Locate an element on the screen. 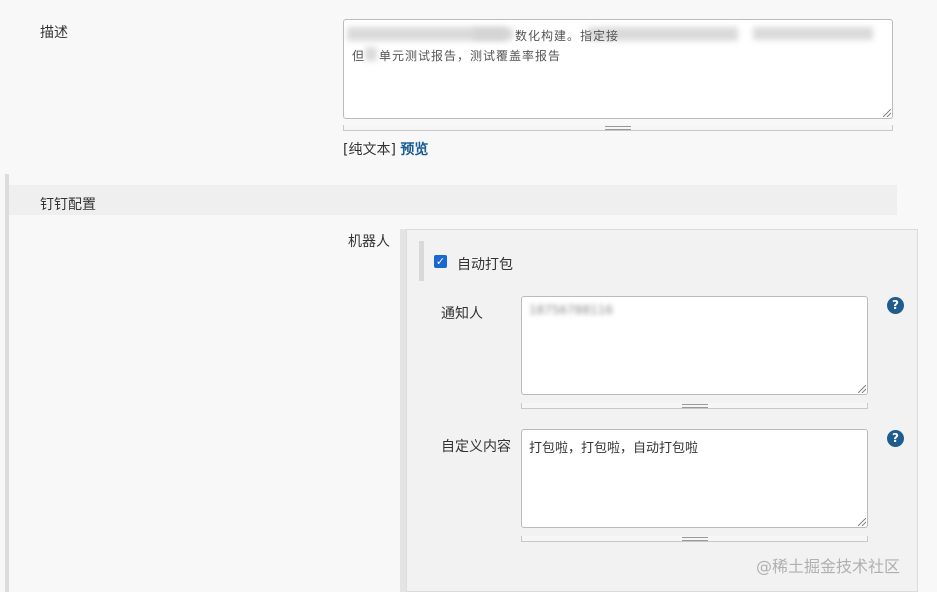 The width and height of the screenshot is (937, 592). custom-content-help-icon: ? is located at coordinates (895, 438).